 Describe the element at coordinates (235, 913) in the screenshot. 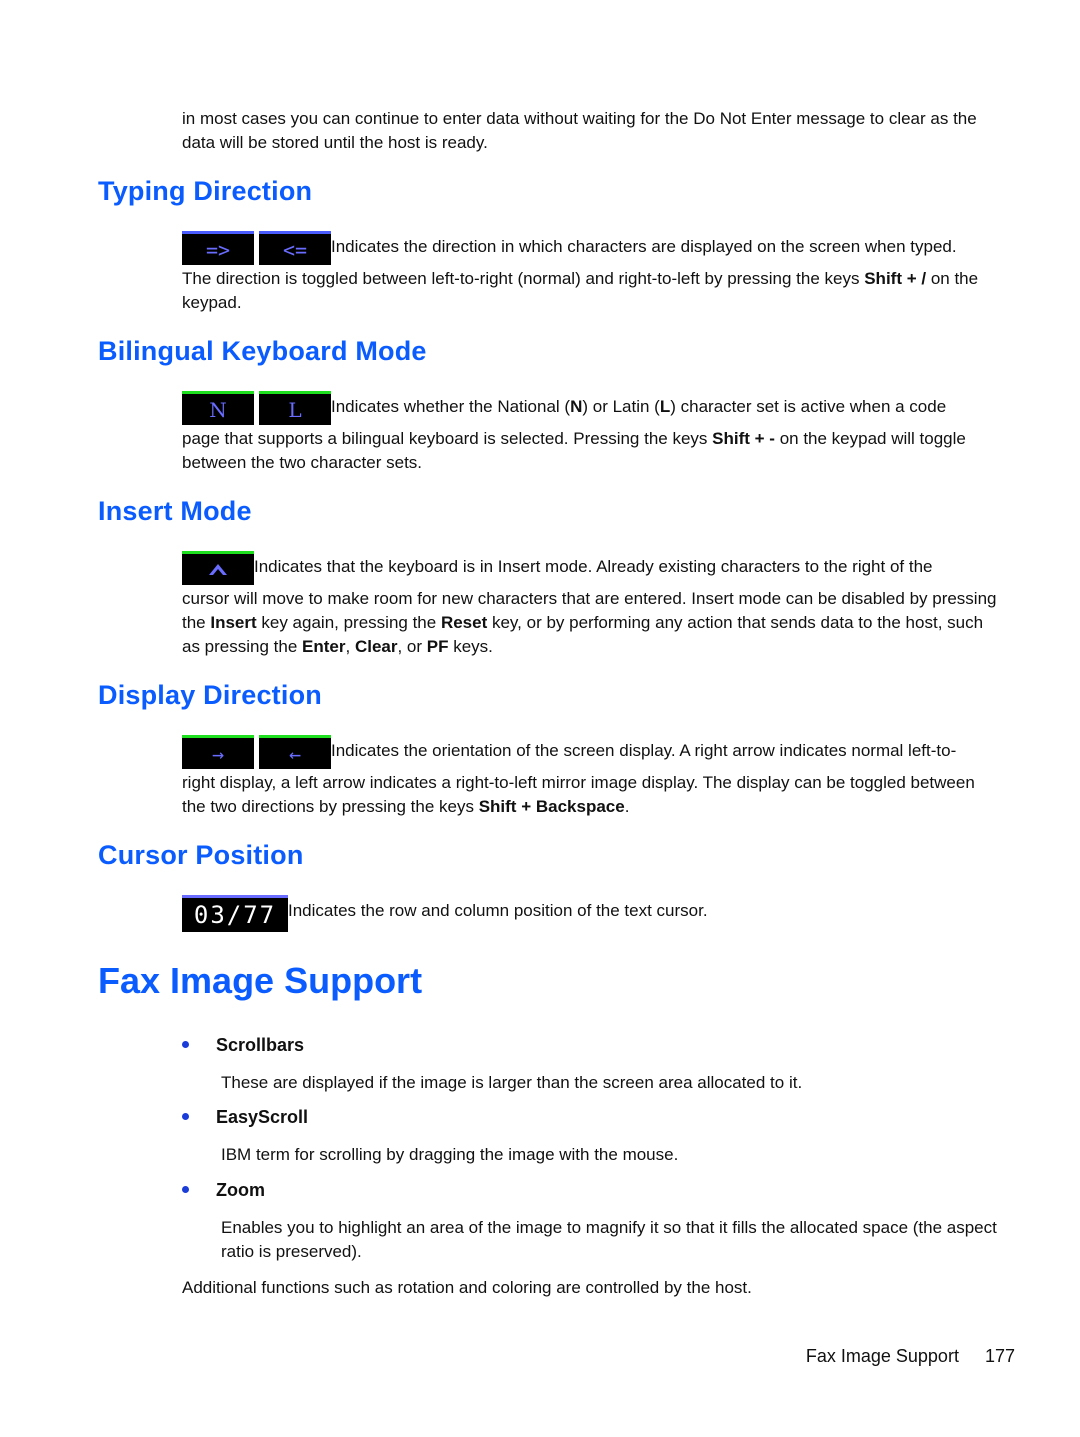

I see `cursor-position-indicator: 03/77` at that location.